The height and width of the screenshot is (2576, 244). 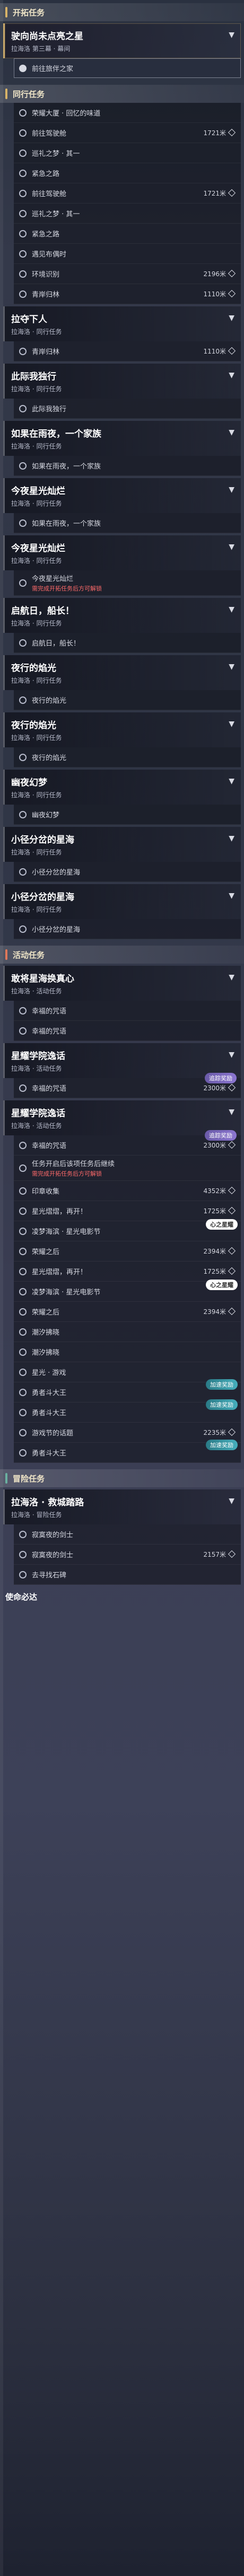 What do you see at coordinates (220, 1145) in the screenshot?
I see `step-distance: 2300米` at bounding box center [220, 1145].